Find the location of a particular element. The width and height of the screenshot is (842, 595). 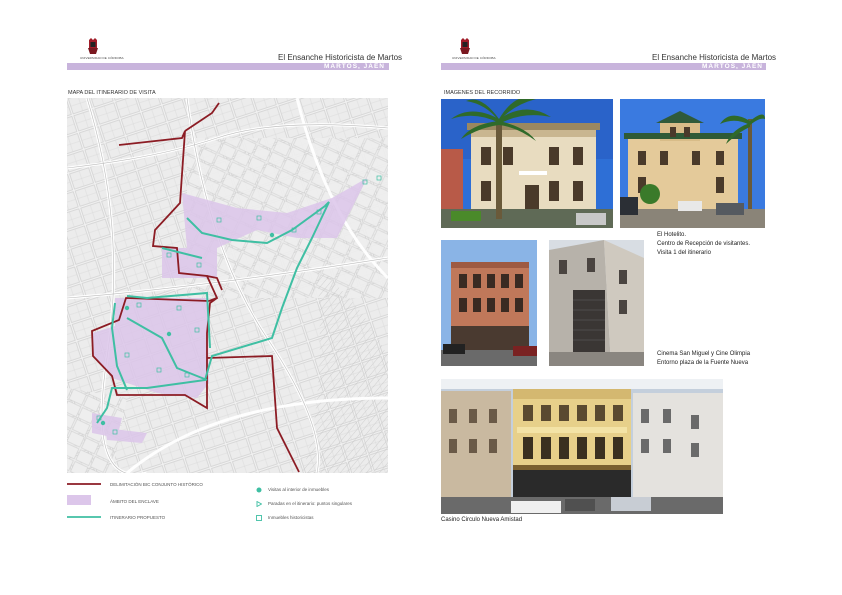

photo-cine-olimpia is located at coordinates (596, 303).